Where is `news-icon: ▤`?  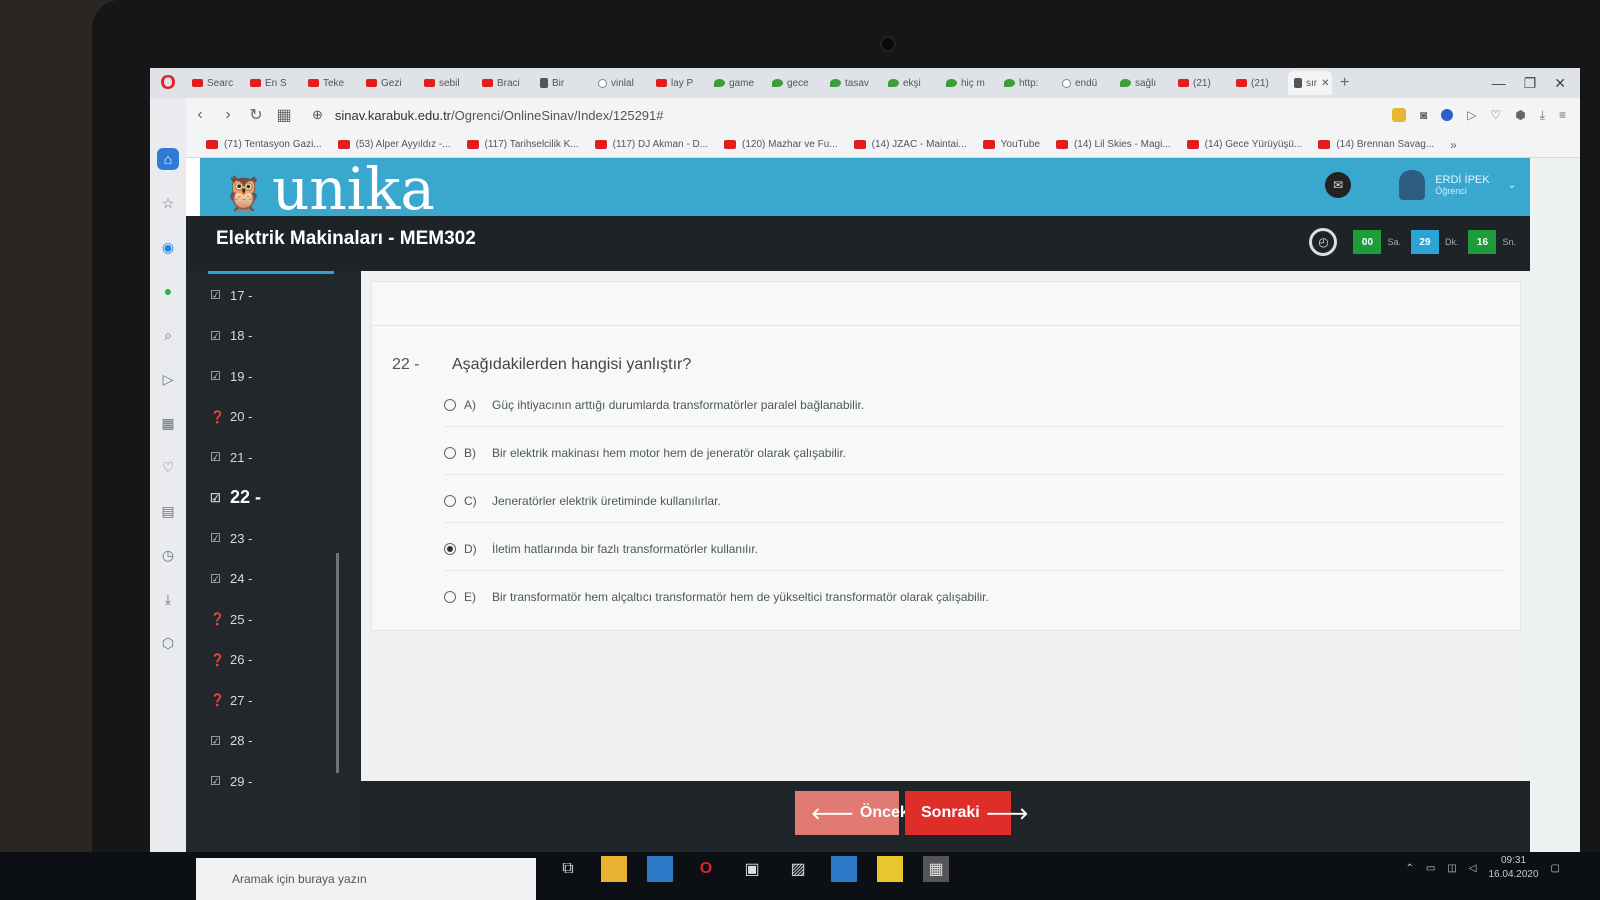
news-icon: ▤ is located at coordinates (168, 511).